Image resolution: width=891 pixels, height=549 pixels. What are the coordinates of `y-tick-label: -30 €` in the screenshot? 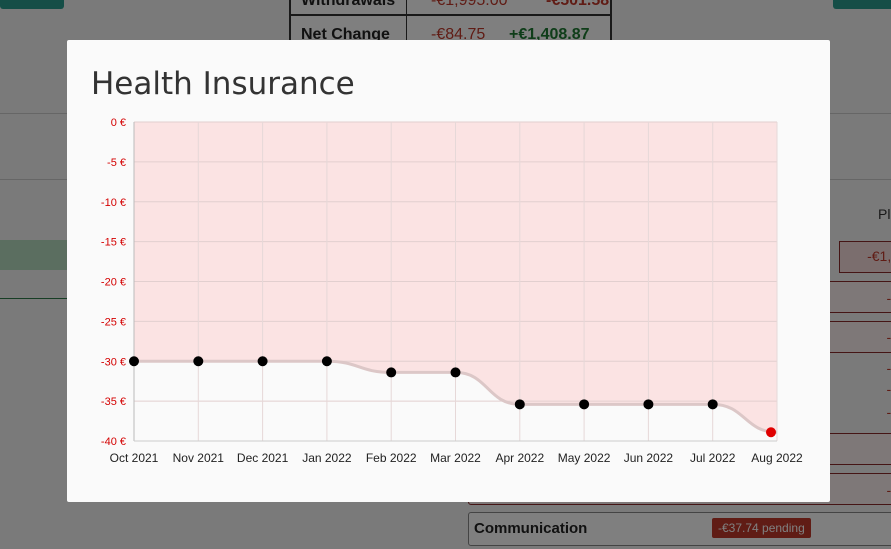 It's located at (113, 362).